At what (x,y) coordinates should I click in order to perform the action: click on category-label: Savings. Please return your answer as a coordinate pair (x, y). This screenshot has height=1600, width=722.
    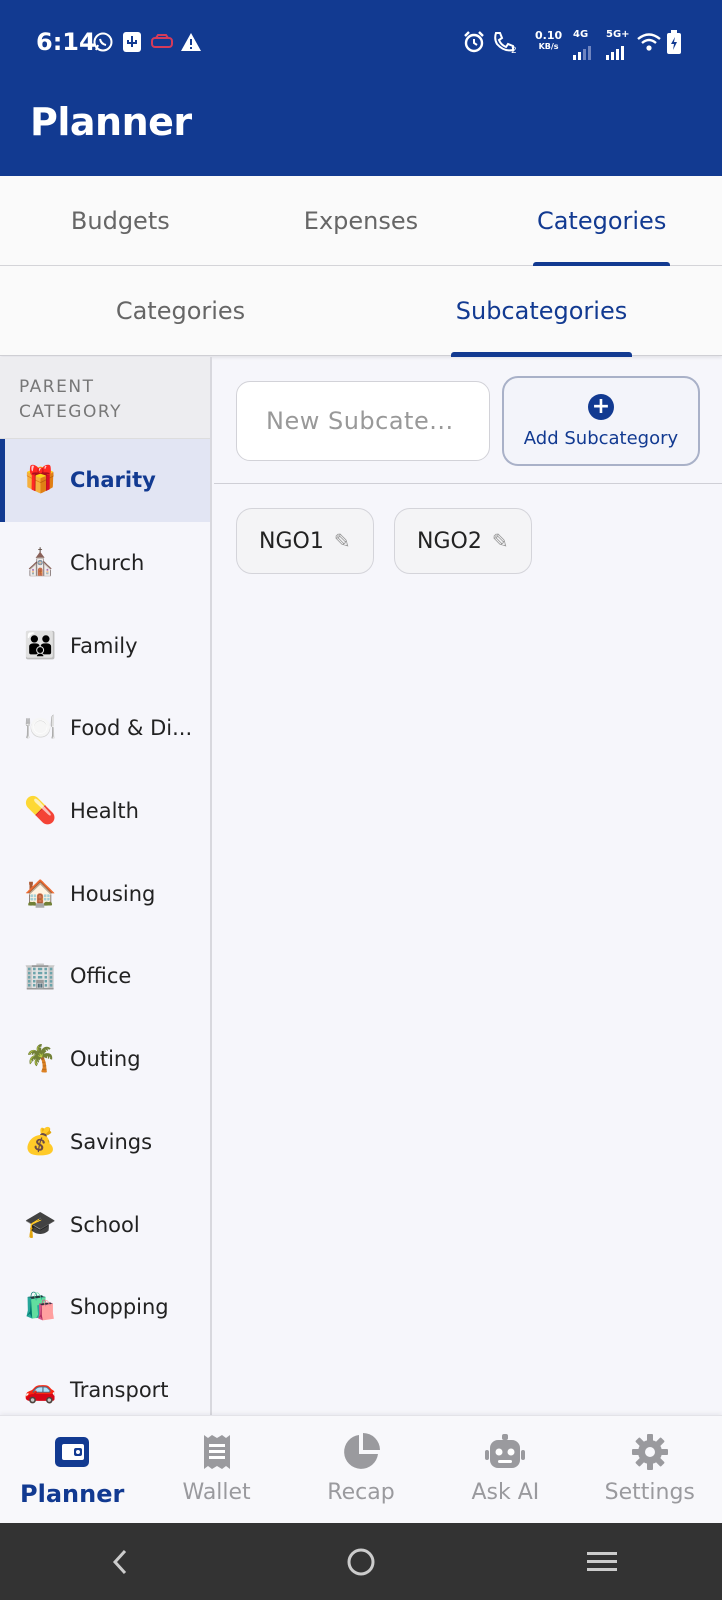
    Looking at the image, I should click on (111, 1141).